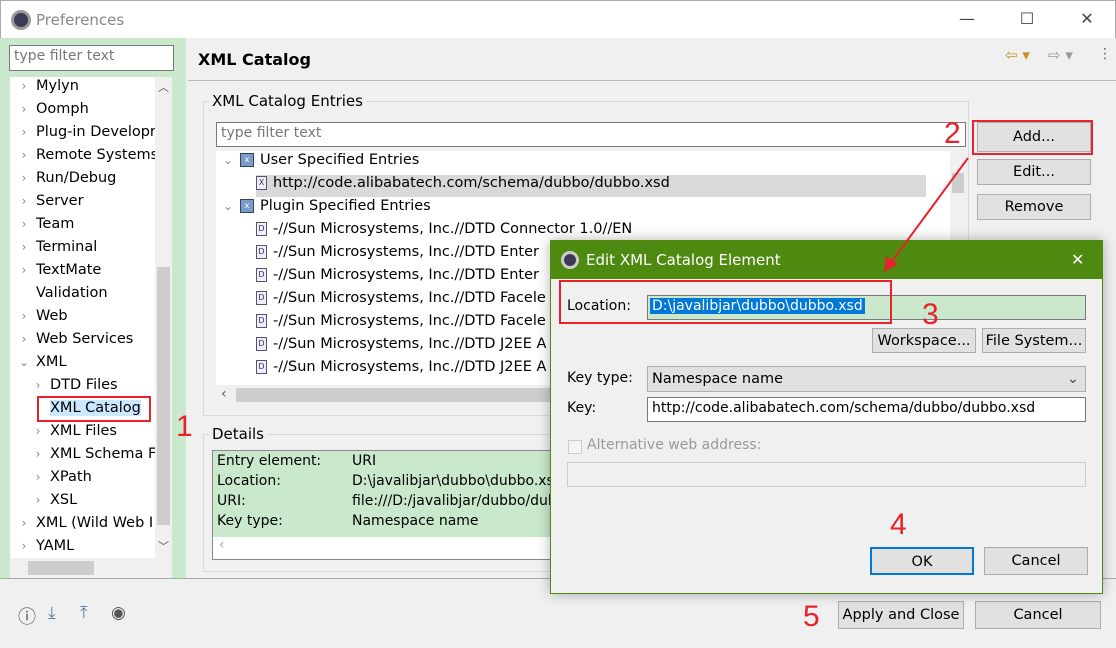 The height and width of the screenshot is (648, 1116). What do you see at coordinates (898, 524) in the screenshot?
I see `annotation-number: 4` at bounding box center [898, 524].